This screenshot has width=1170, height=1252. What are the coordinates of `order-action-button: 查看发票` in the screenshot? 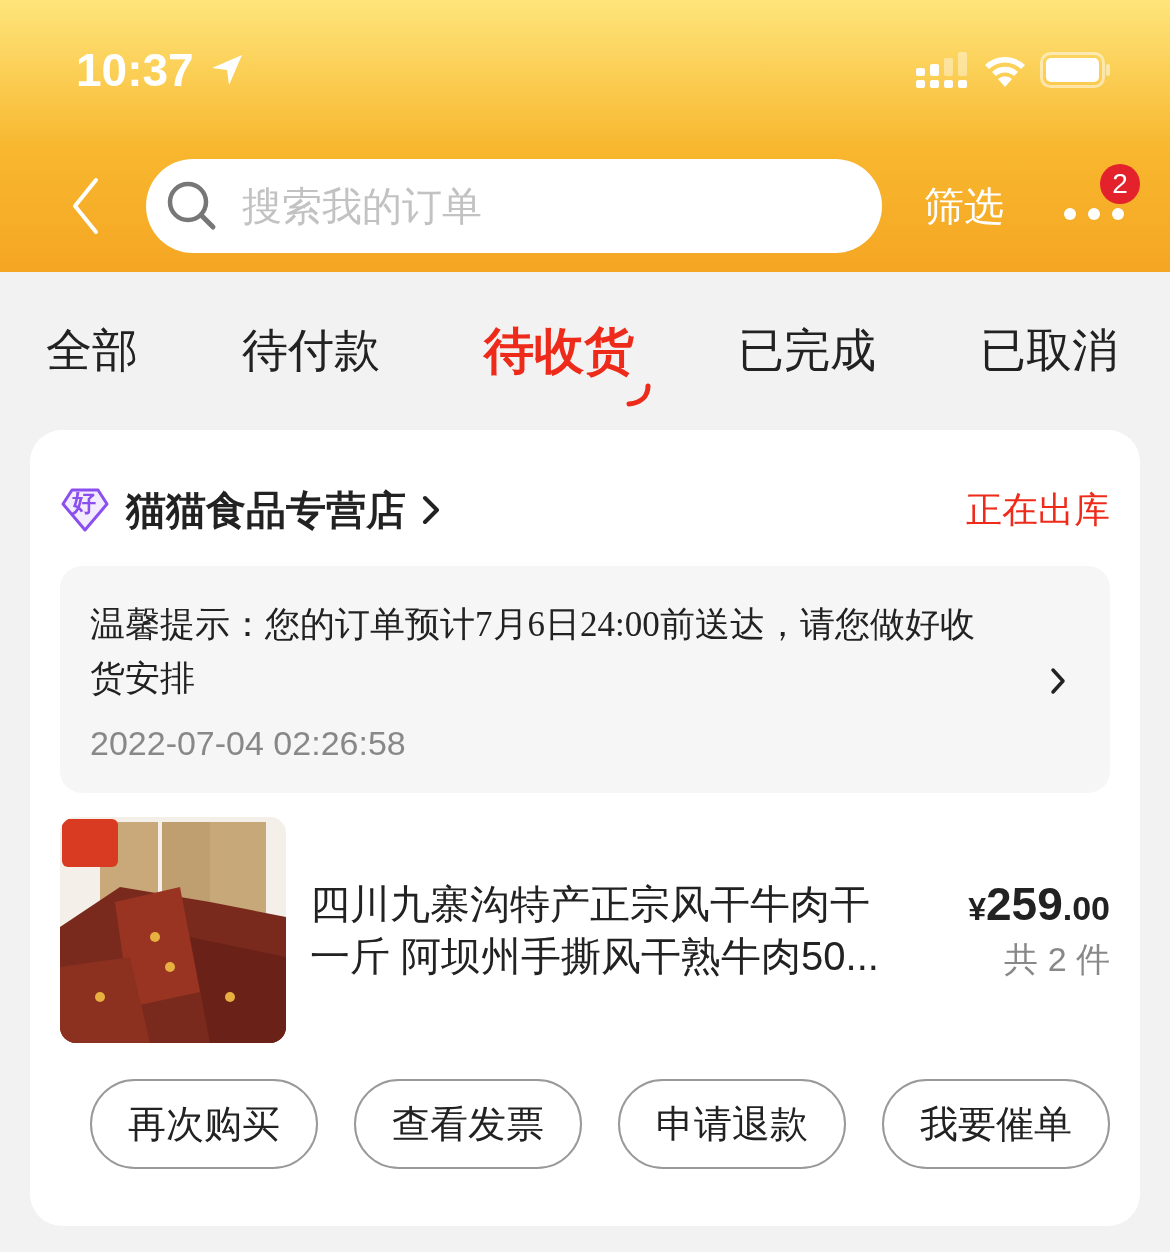 It's located at (468, 1124).